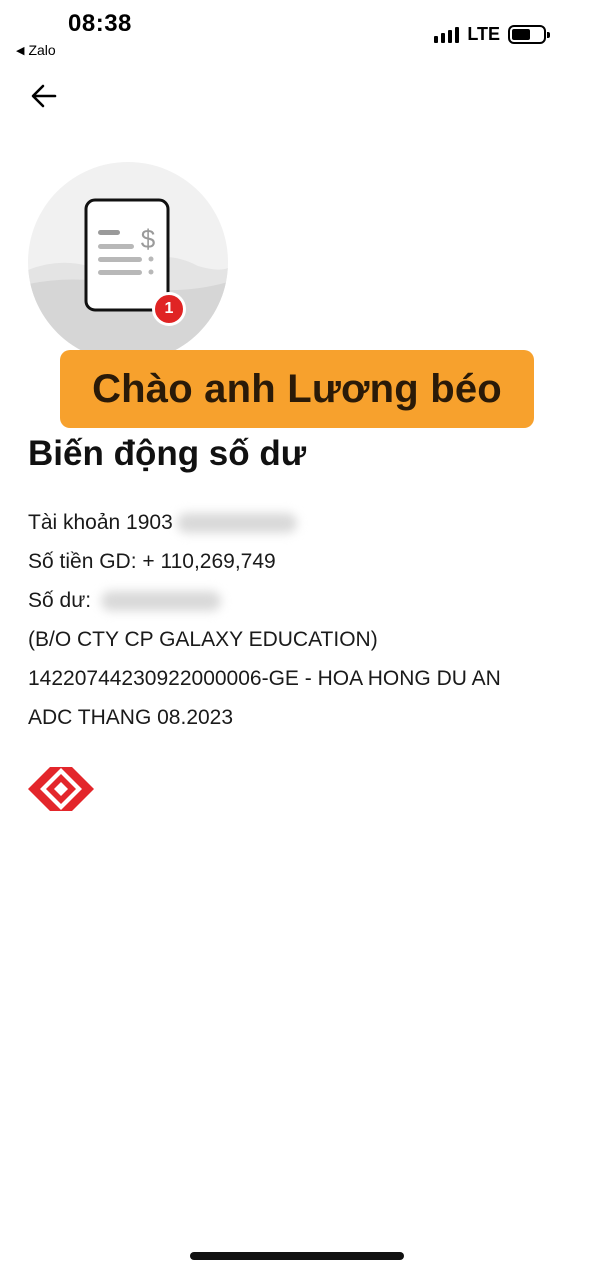  Describe the element at coordinates (127, 255) in the screenshot. I see `receipt-dollar-icon: $` at that location.